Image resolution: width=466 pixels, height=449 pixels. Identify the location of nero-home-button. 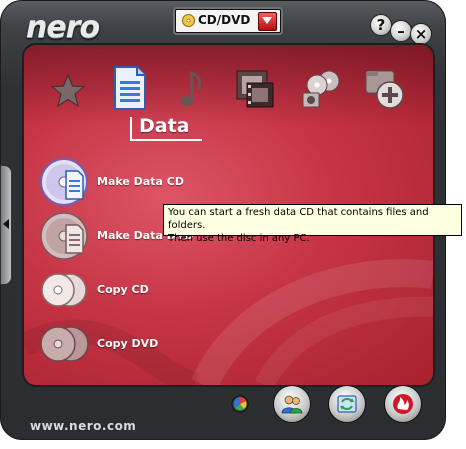
(403, 404).